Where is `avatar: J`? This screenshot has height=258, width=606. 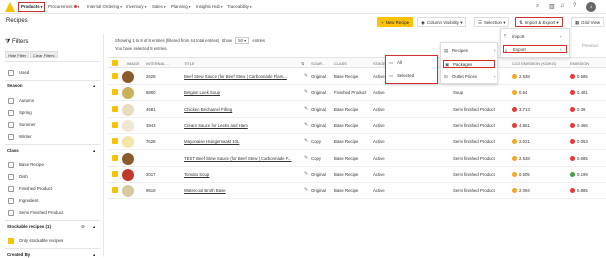 avatar: J is located at coordinates (591, 7).